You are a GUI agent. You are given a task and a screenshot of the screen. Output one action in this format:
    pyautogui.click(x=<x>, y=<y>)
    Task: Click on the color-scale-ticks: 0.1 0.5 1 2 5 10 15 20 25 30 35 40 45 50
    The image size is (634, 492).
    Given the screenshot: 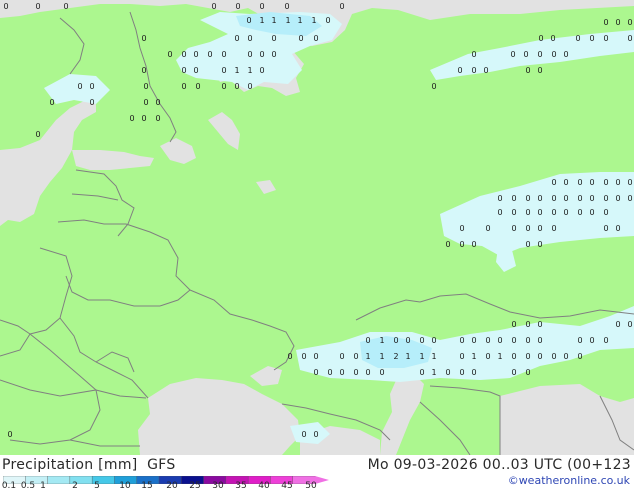 What is the action you would take?
    pyautogui.click(x=170, y=486)
    